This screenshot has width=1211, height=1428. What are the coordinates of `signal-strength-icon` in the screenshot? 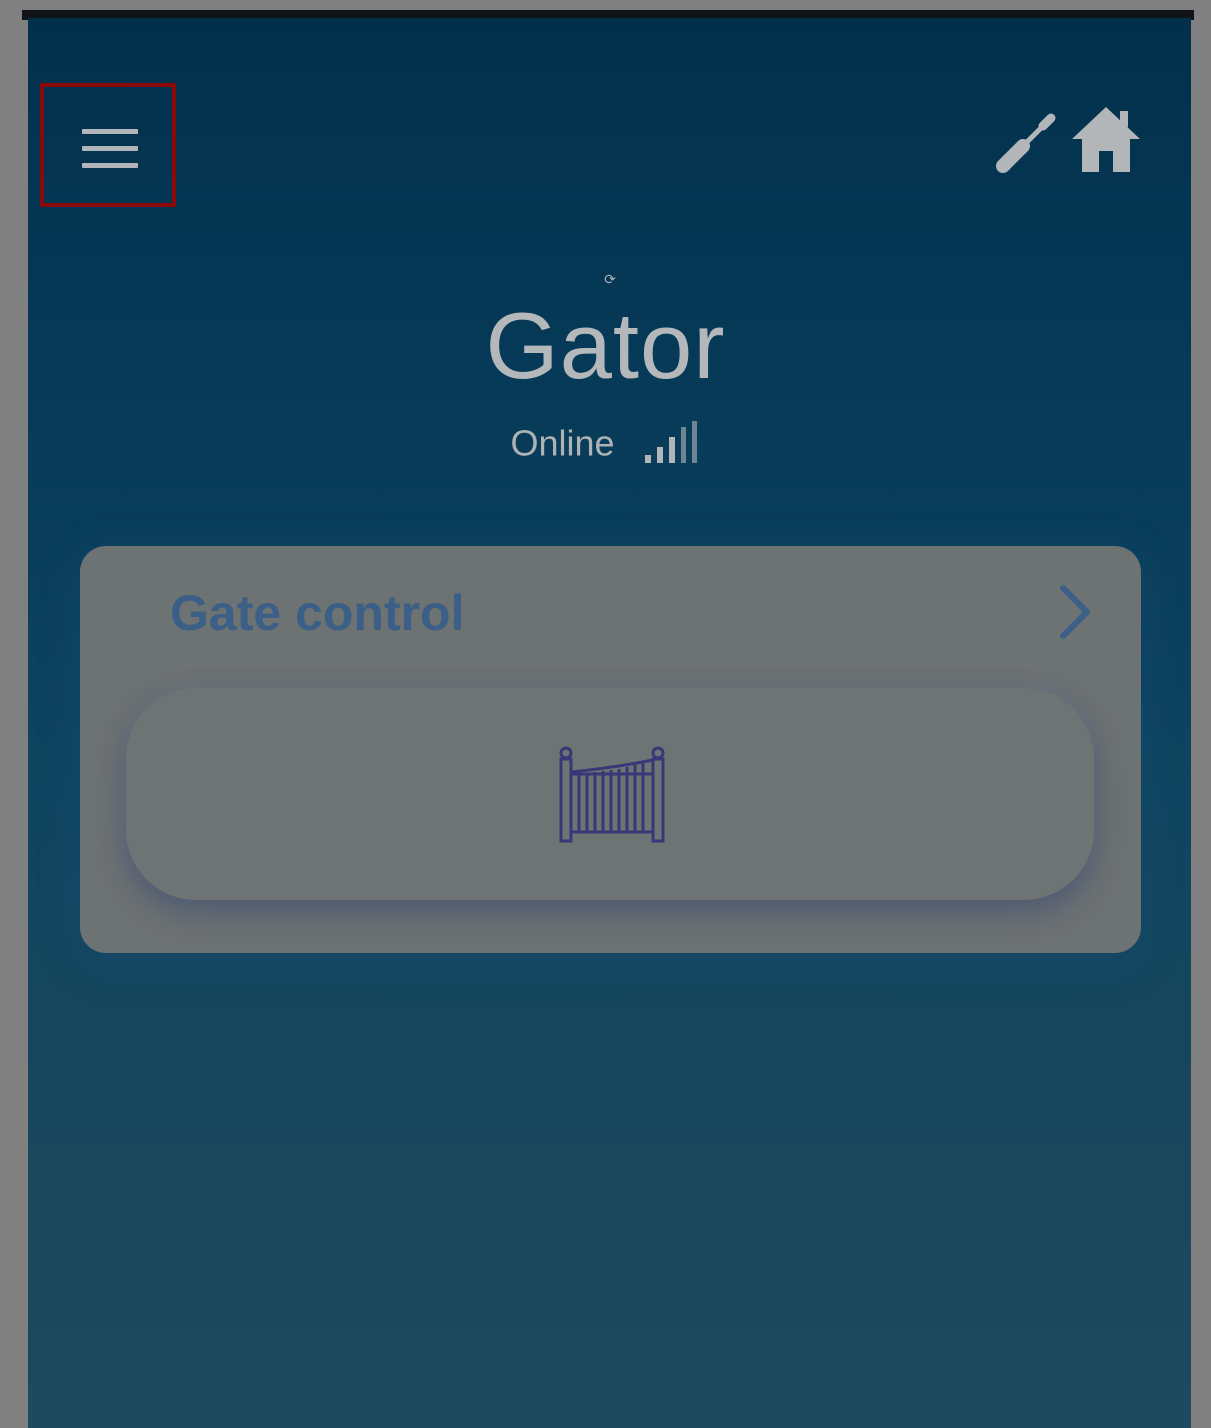 It's located at (671, 443).